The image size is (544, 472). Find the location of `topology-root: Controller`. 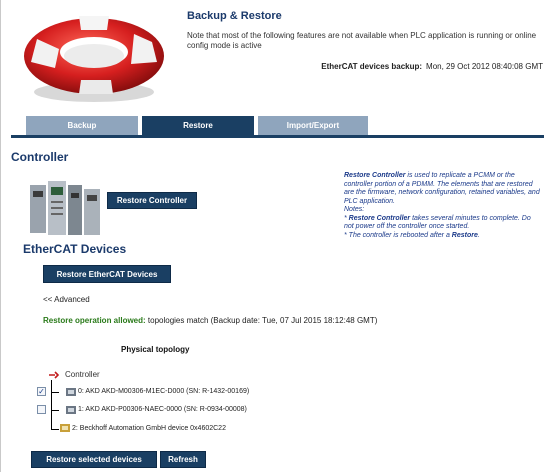

topology-root: Controller is located at coordinates (74, 374).